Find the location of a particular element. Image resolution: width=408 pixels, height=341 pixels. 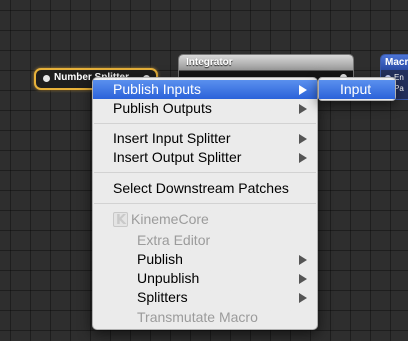

patch-title: Integrator is located at coordinates (209, 62).